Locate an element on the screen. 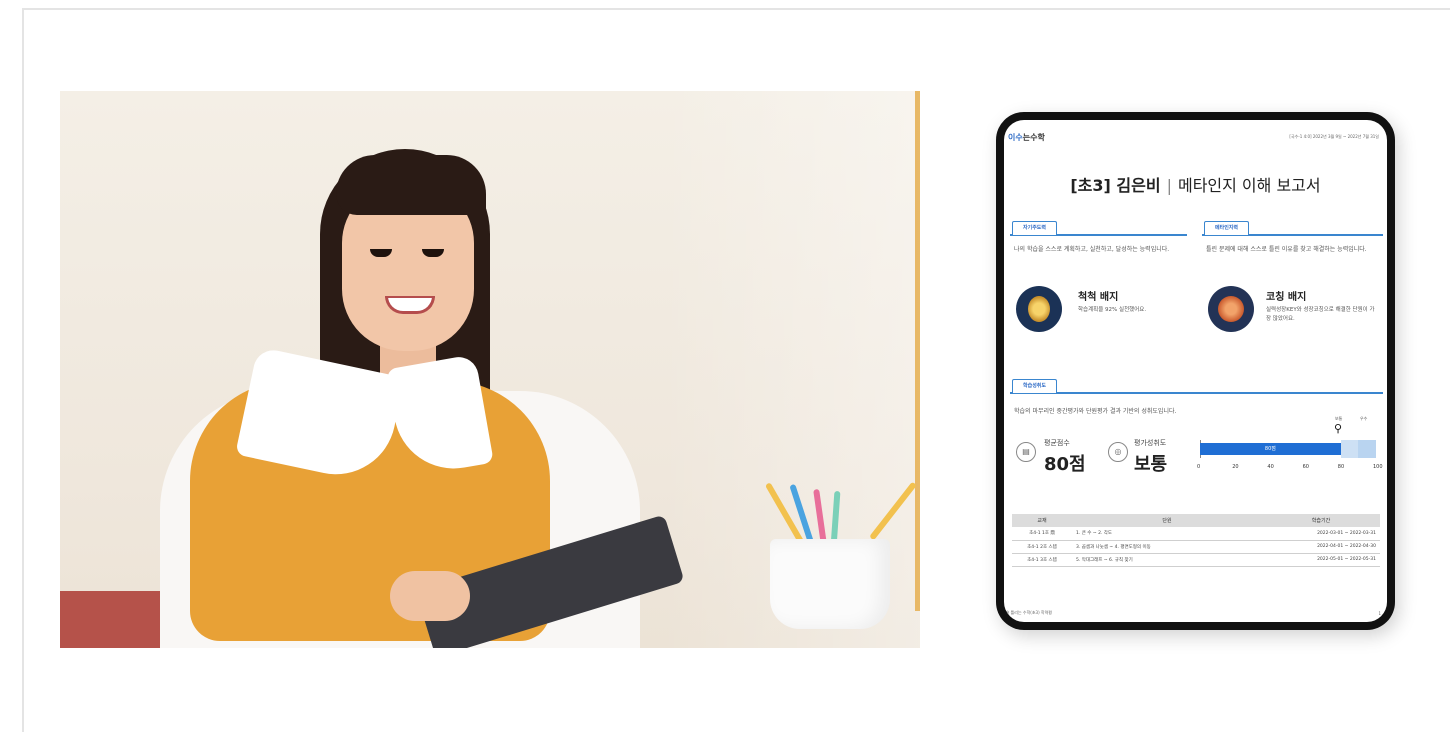 The height and width of the screenshot is (732, 1450). report-subtitle: 메타인지 이해 보고서 is located at coordinates (1249, 185).